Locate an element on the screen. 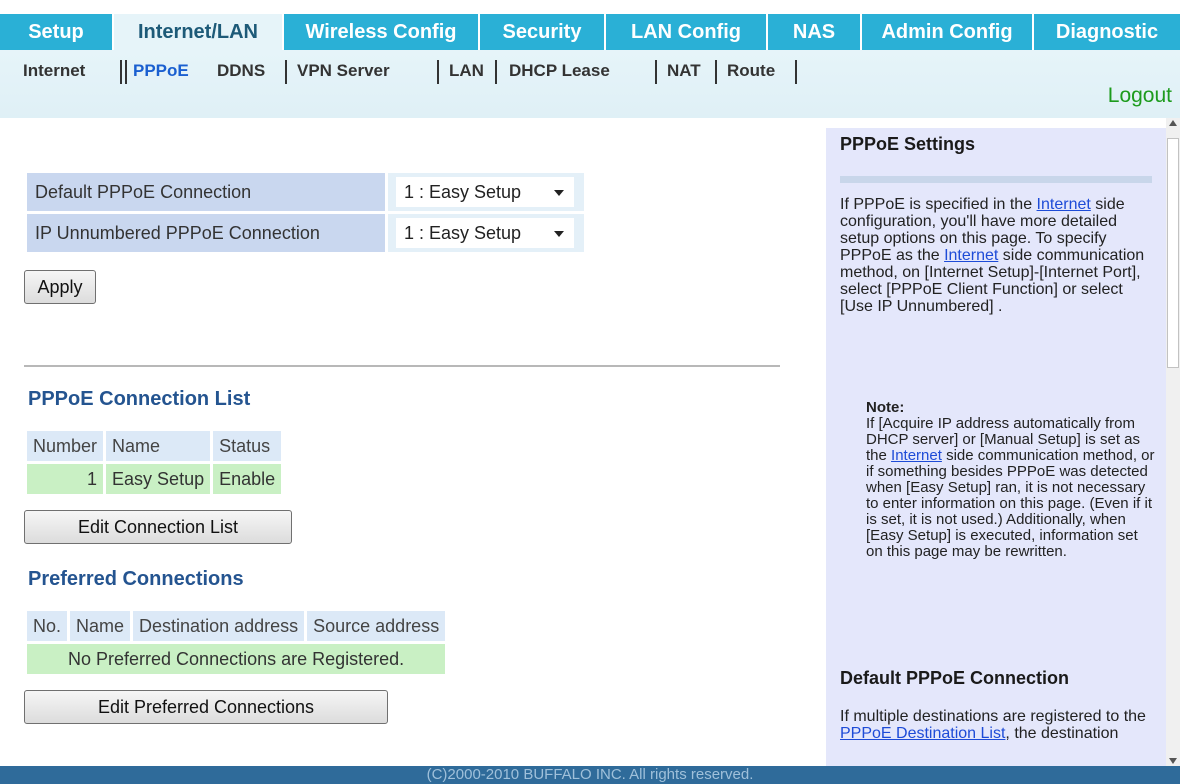 This screenshot has width=1180, height=784. subnav-lan: LAN is located at coordinates (466, 72).